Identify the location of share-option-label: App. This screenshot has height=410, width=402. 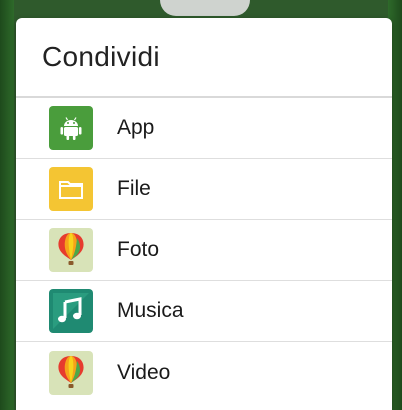
(136, 127).